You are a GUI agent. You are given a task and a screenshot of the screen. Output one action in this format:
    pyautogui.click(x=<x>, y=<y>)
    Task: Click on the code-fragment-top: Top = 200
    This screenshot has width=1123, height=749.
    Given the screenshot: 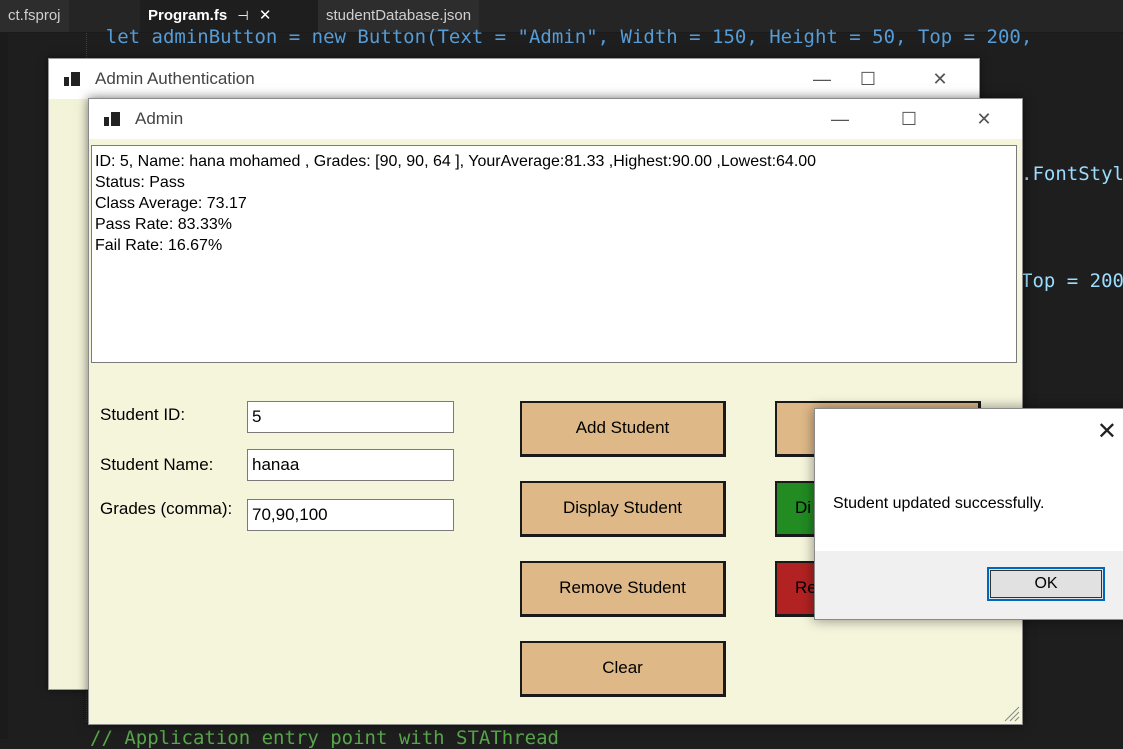 What is the action you would take?
    pyautogui.click(x=1072, y=281)
    